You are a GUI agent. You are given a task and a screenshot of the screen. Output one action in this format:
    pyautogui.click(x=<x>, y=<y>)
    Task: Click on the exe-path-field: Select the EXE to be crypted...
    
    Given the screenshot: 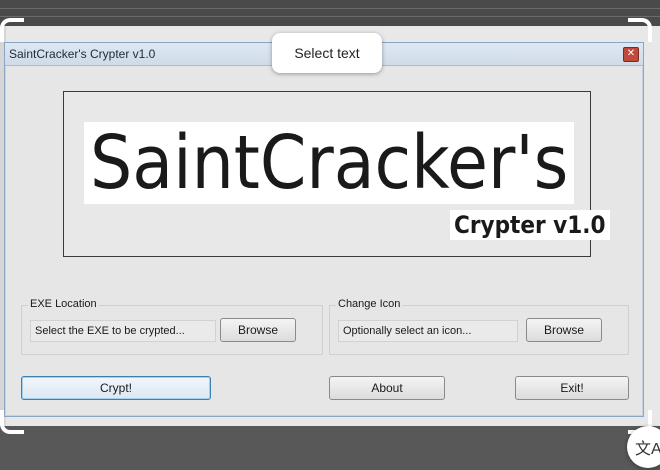 What is the action you would take?
    pyautogui.click(x=123, y=331)
    